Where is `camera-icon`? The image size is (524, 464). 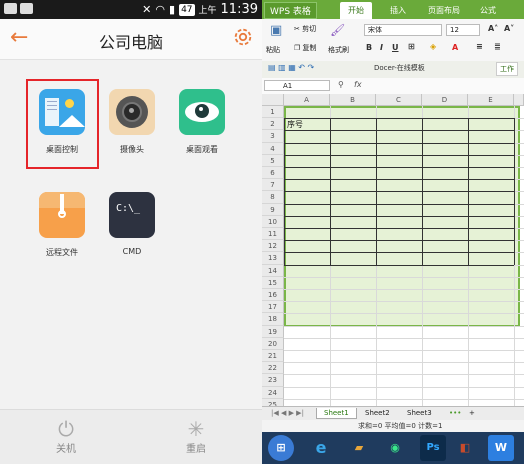 camera-icon is located at coordinates (132, 112).